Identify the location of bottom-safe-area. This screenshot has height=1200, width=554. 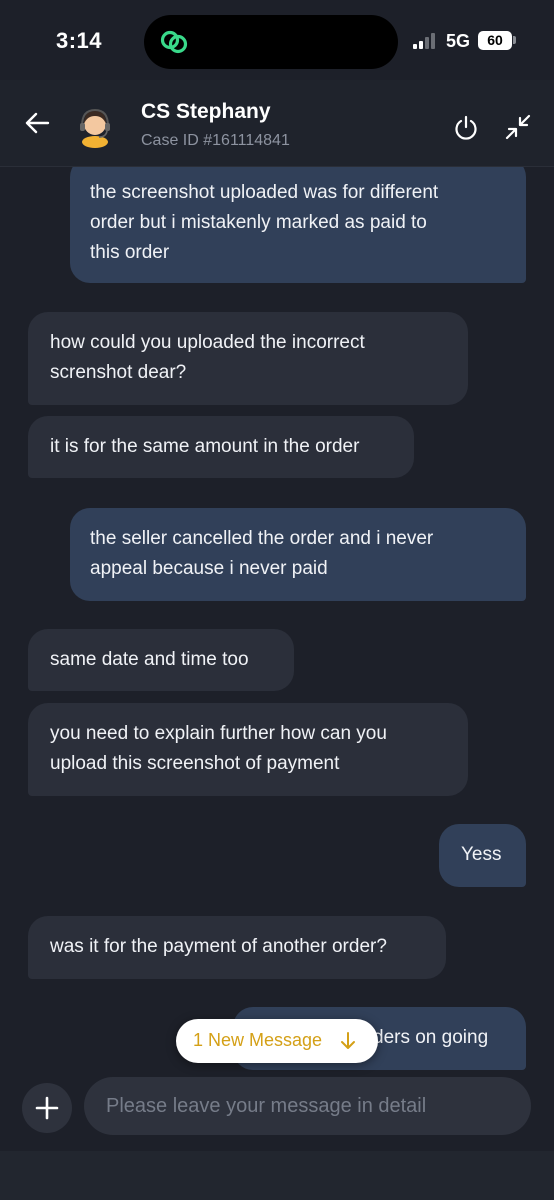
(277, 1175).